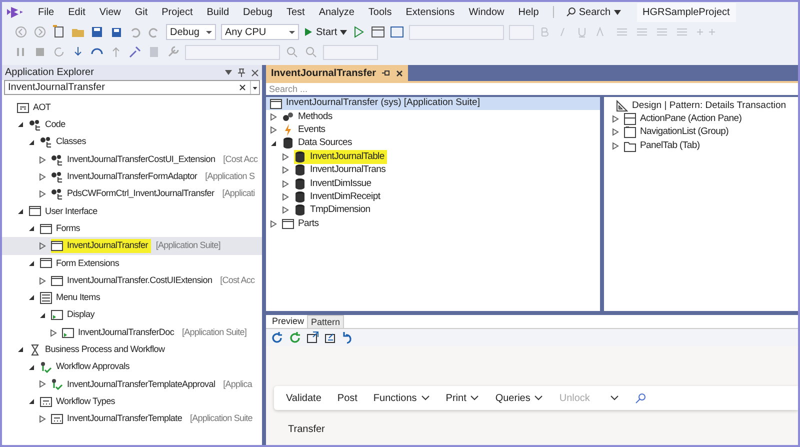  What do you see at coordinates (325, 321) in the screenshot?
I see `preview-tab: Pattern` at bounding box center [325, 321].